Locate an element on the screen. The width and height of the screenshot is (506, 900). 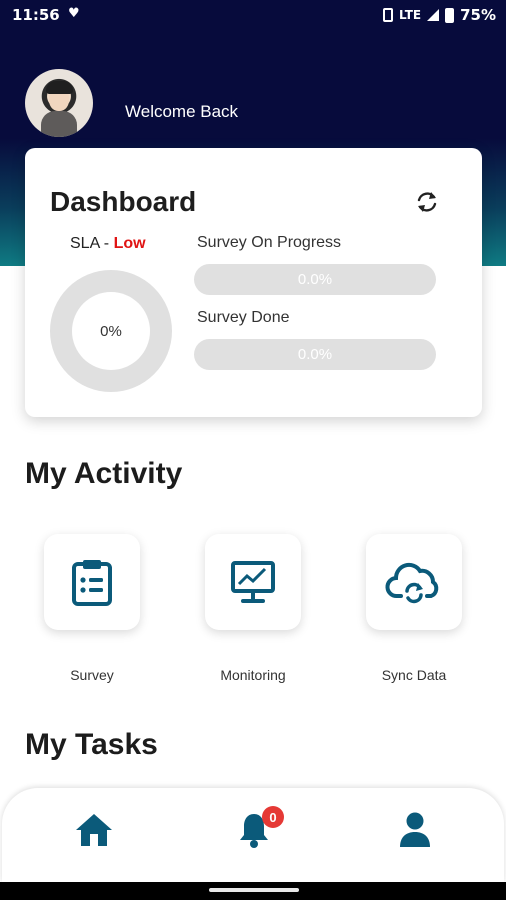
home-gesture-handle is located at coordinates (254, 890).